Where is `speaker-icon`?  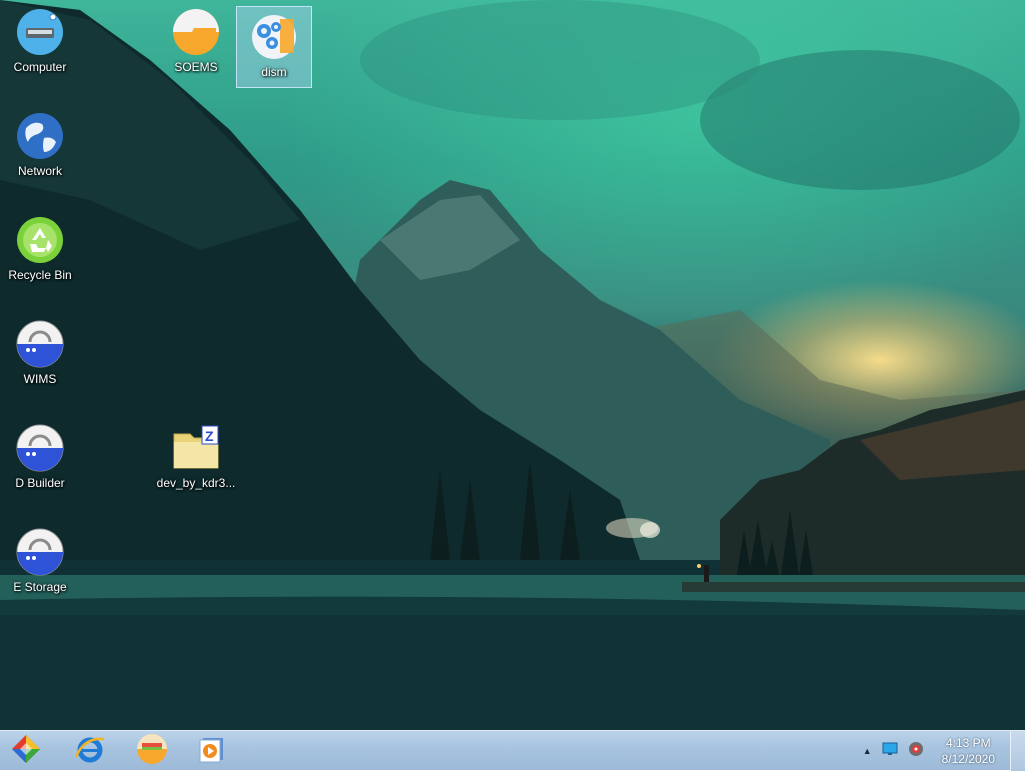
speaker-icon is located at coordinates (916, 751).